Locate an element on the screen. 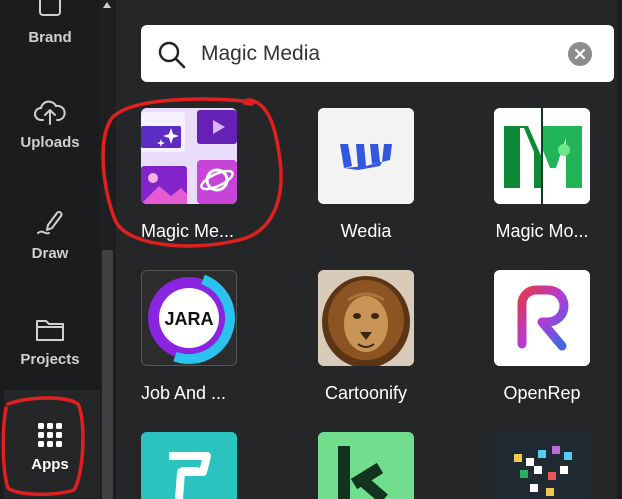 Image resolution: width=622 pixels, height=499 pixels. openrep-app-icon is located at coordinates (542, 318).